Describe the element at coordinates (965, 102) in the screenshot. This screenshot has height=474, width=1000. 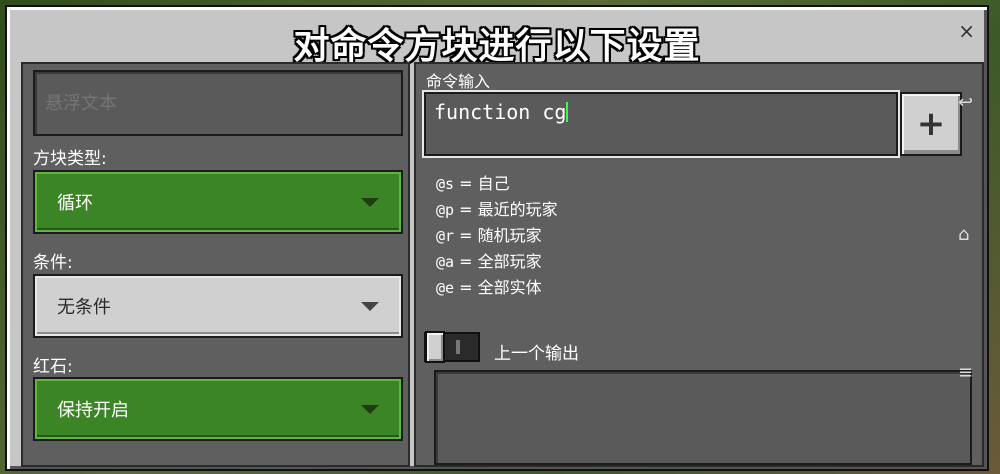
I see `return-icon: ↩` at that location.